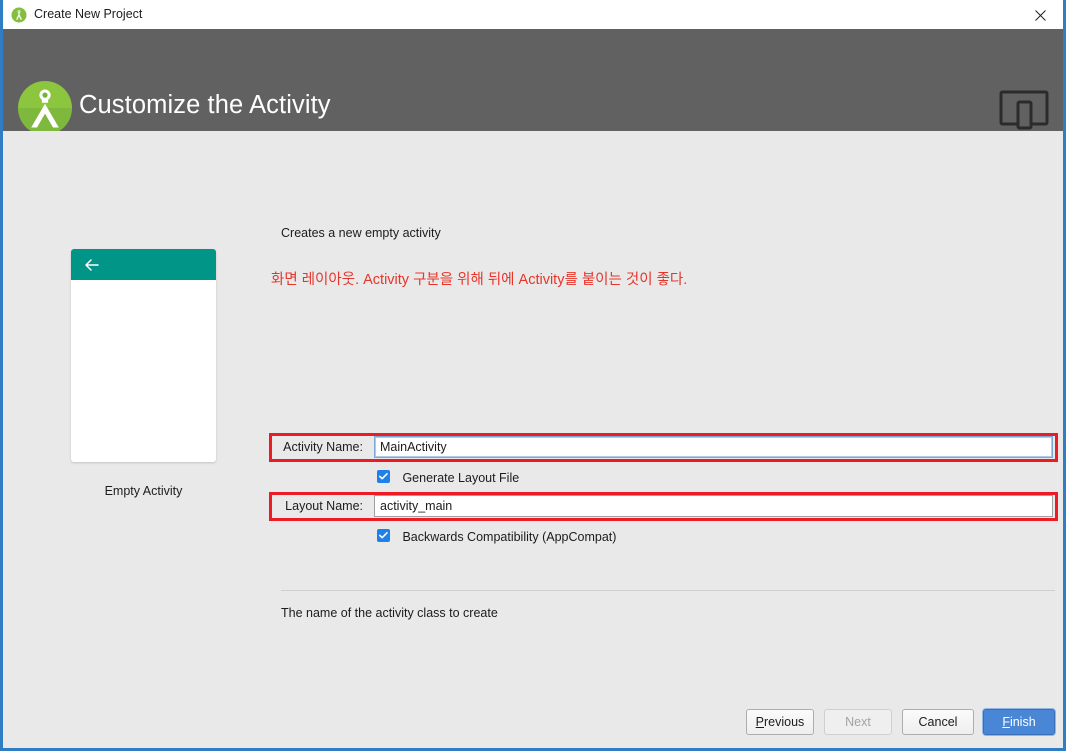 Image resolution: width=1066 pixels, height=751 pixels. I want to click on arrow-left-icon, so click(92, 265).